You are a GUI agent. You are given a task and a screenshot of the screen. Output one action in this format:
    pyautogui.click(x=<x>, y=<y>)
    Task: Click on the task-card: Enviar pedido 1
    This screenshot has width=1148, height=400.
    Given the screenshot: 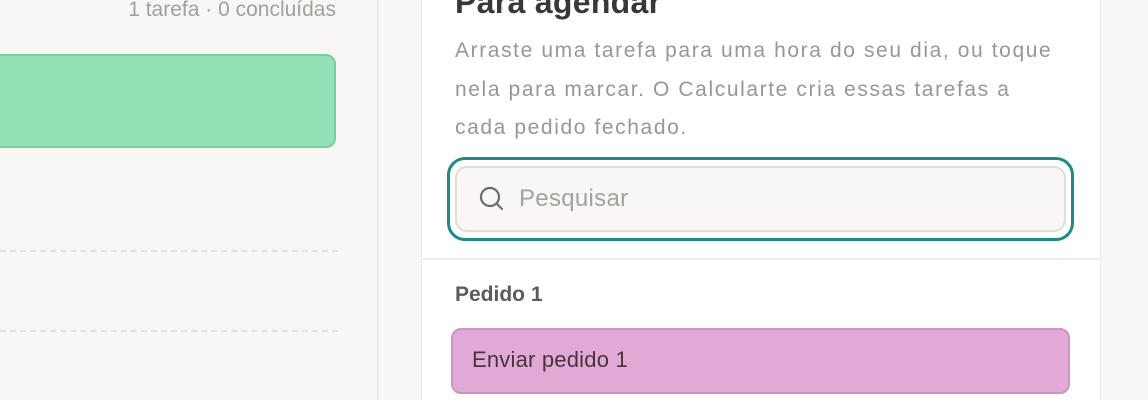 What is the action you would take?
    pyautogui.click(x=760, y=361)
    